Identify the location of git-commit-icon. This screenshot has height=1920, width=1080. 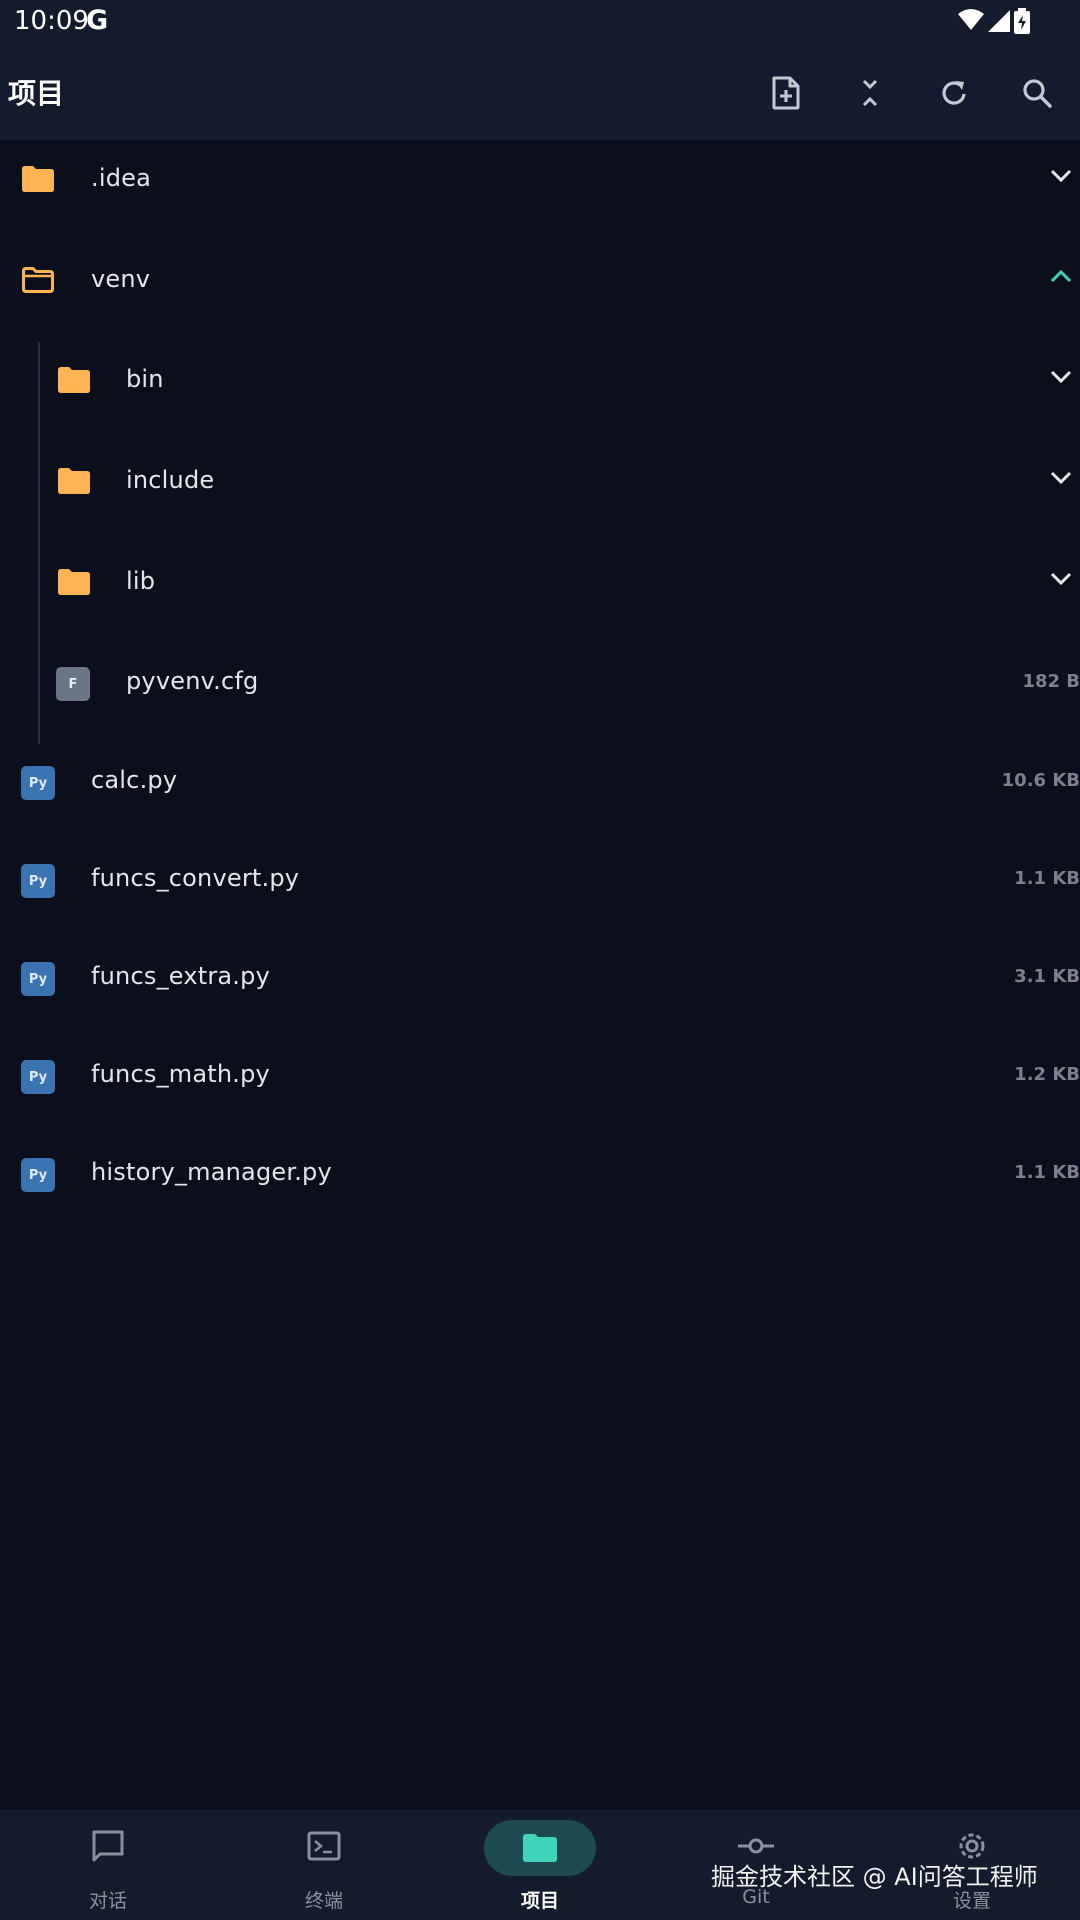
(756, 1846).